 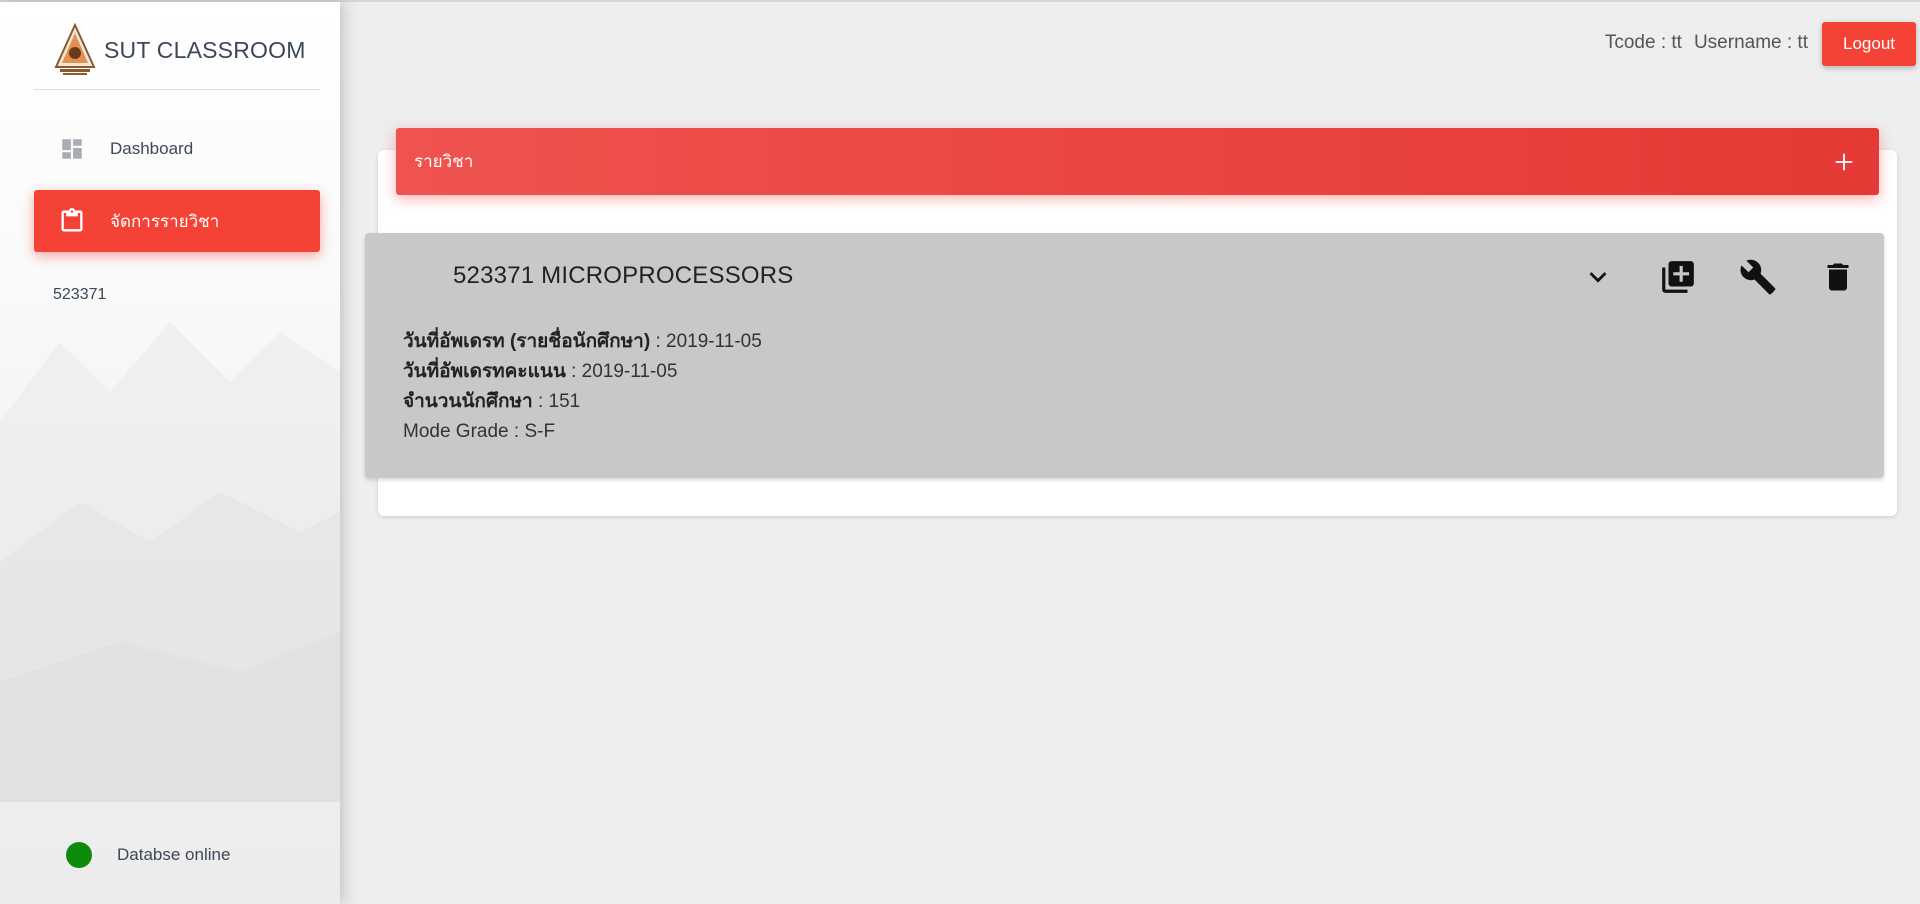 I want to click on detail-row: วันที่อัพเดรทคะแนน : 2019-11-05, so click(x=582, y=372).